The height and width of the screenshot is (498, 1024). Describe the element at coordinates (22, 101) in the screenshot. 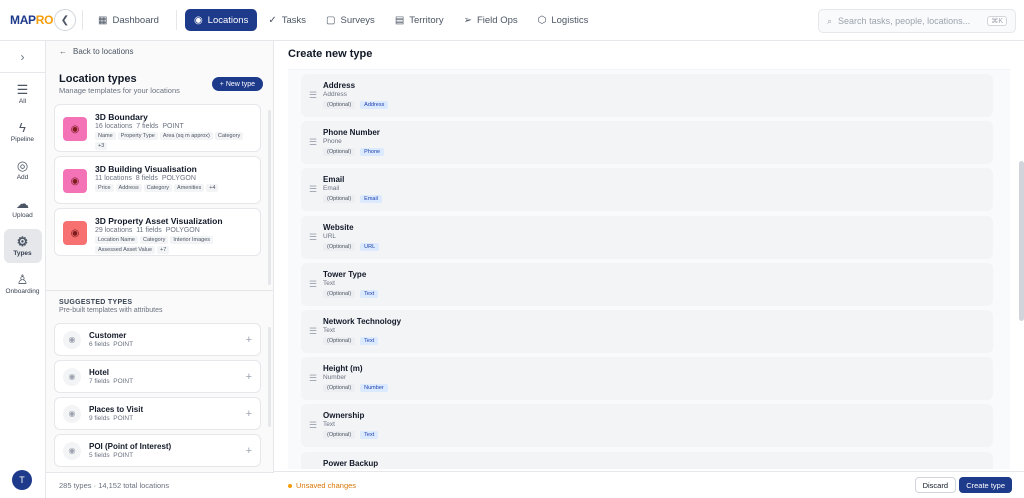

I see `rail-item-label: All` at that location.